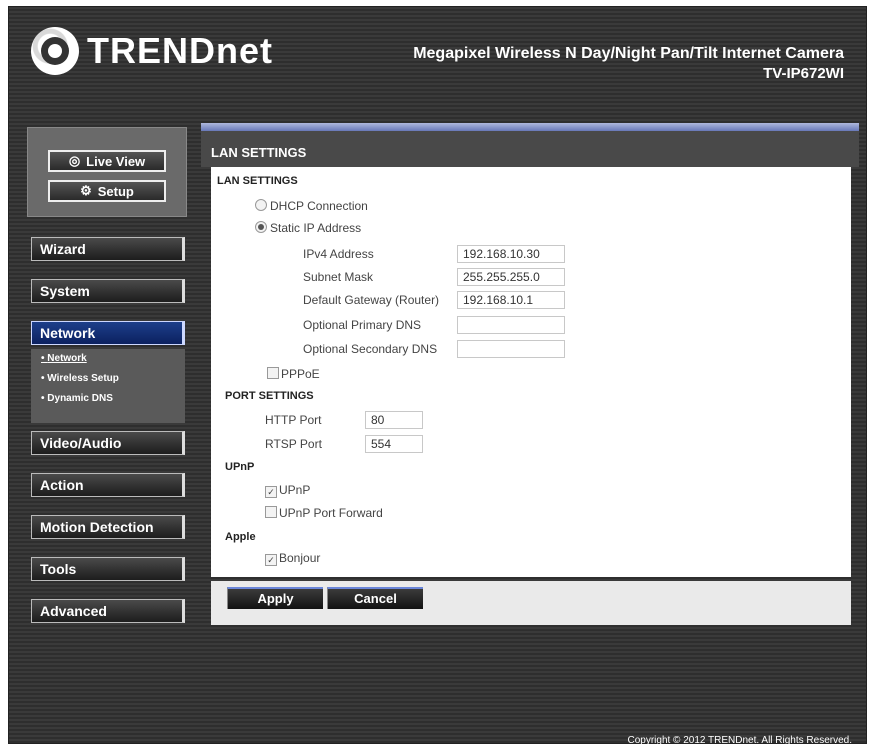 This screenshot has width=873, height=746. What do you see at coordinates (300, 374) in the screenshot?
I see `pppoe-label: PPPoE` at bounding box center [300, 374].